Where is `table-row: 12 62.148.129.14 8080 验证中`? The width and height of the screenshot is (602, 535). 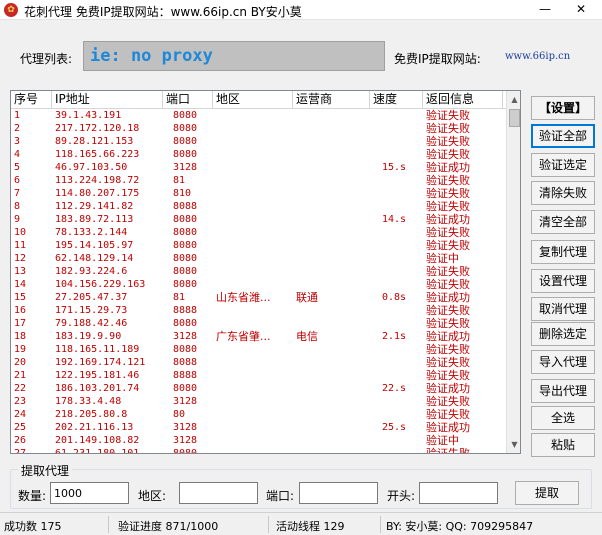
table-row: 12 62.148.129.14 8080 验证中 is located at coordinates (258, 258).